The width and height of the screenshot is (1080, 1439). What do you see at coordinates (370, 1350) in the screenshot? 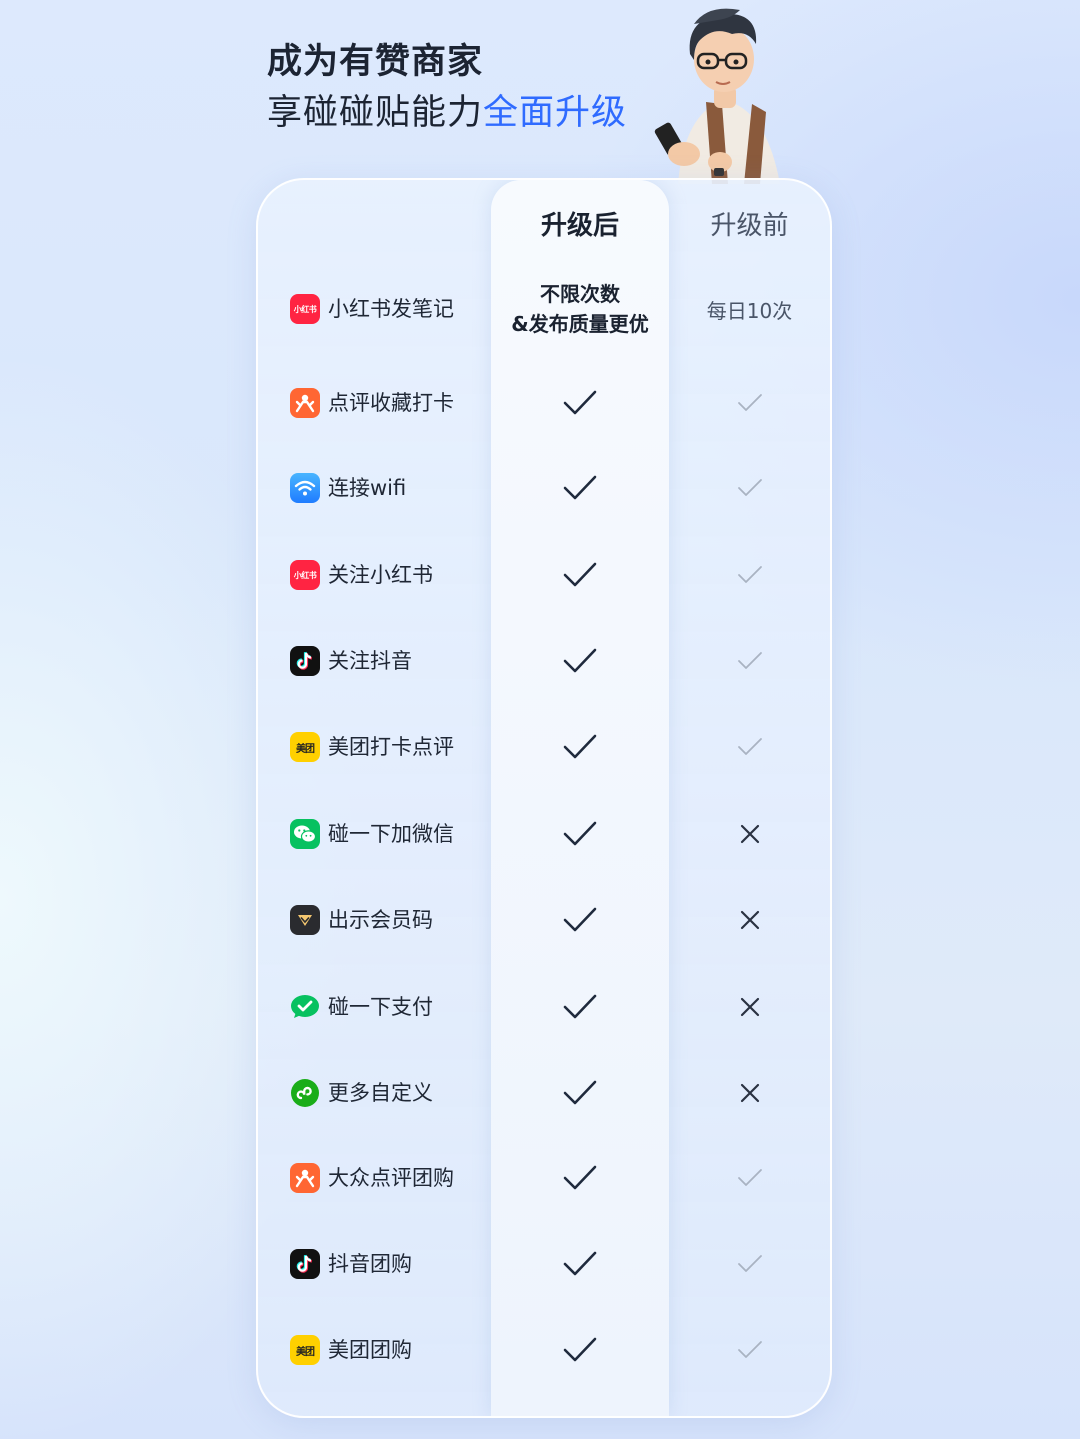
I see `row-label: 美团团购` at bounding box center [370, 1350].